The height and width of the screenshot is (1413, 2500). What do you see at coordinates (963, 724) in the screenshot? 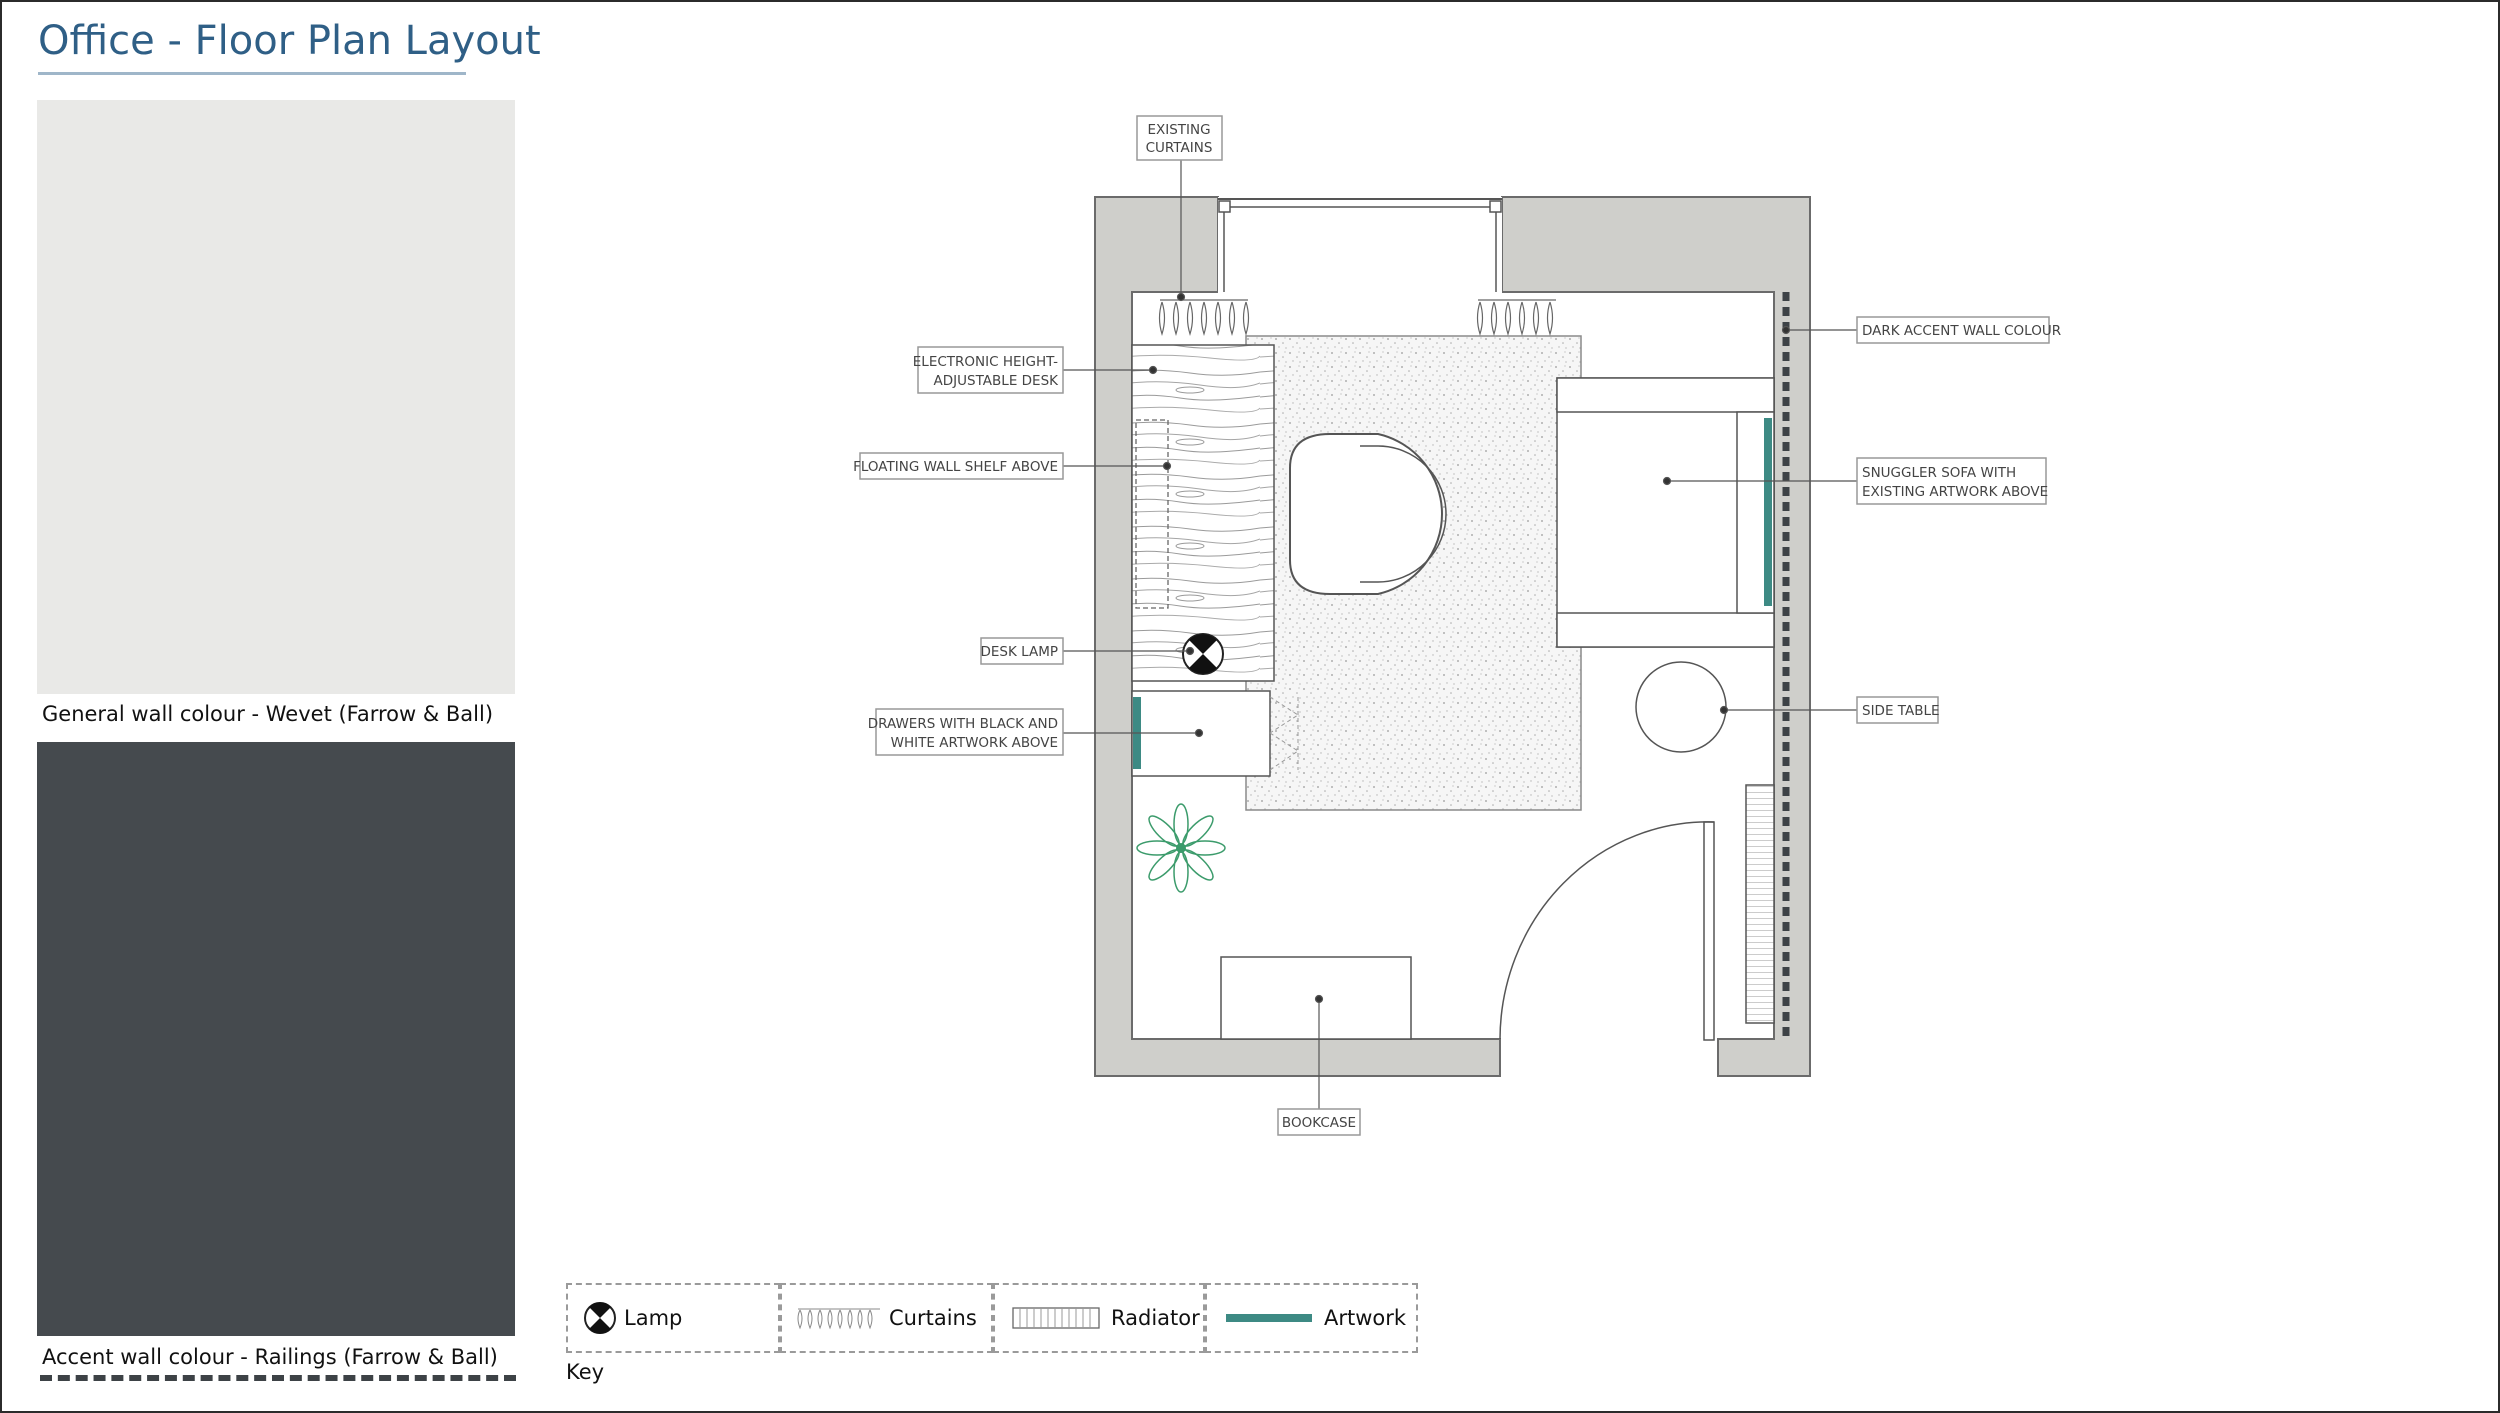
I see `callout-drawers-line1: DRAWERS WITH BLACK AND` at bounding box center [963, 724].